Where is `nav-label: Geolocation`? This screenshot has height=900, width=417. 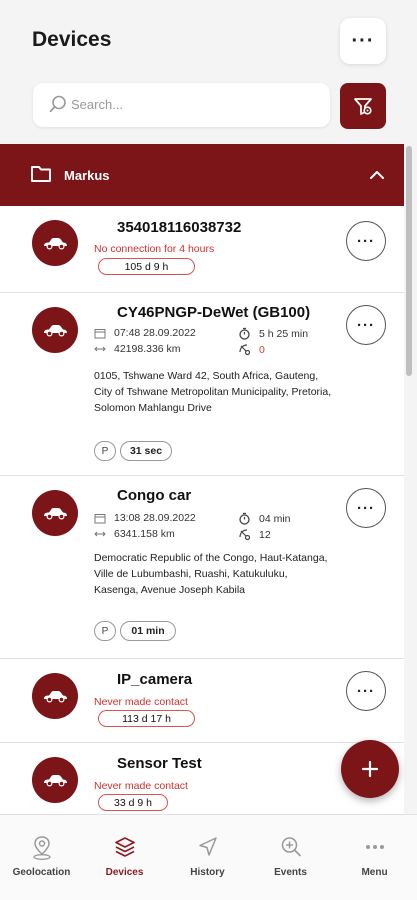 nav-label: Geolocation is located at coordinates (41, 872).